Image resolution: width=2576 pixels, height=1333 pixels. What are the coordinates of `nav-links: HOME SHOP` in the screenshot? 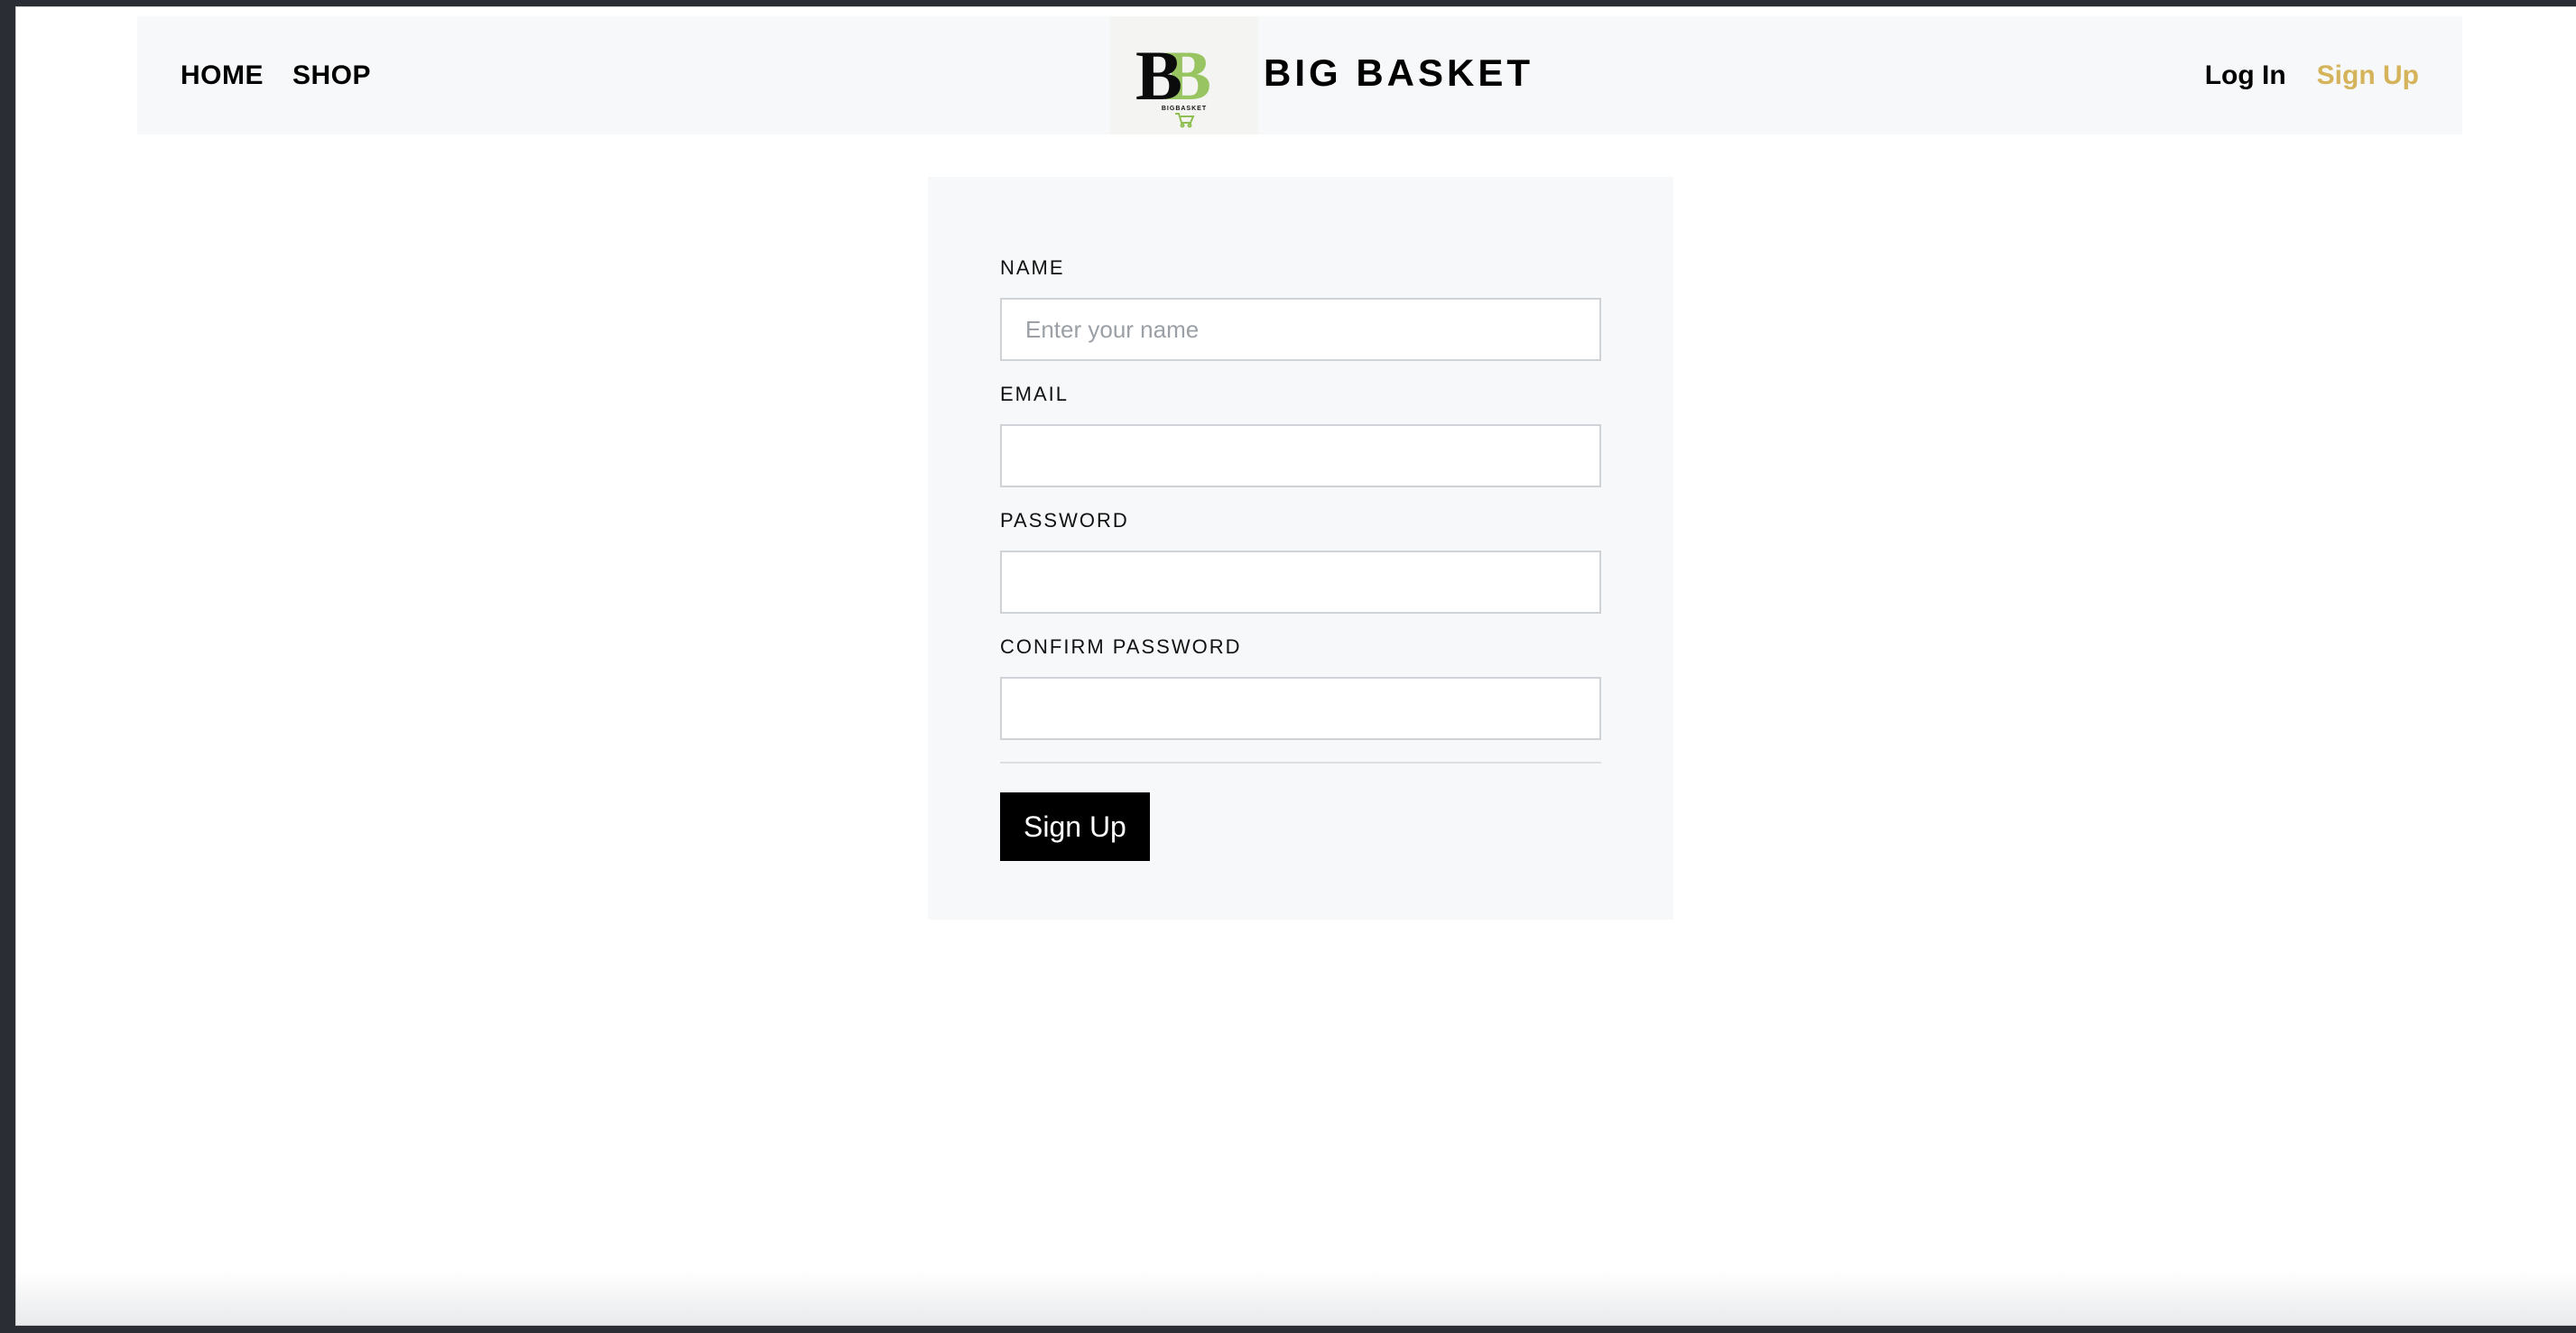 It's located at (254, 75).